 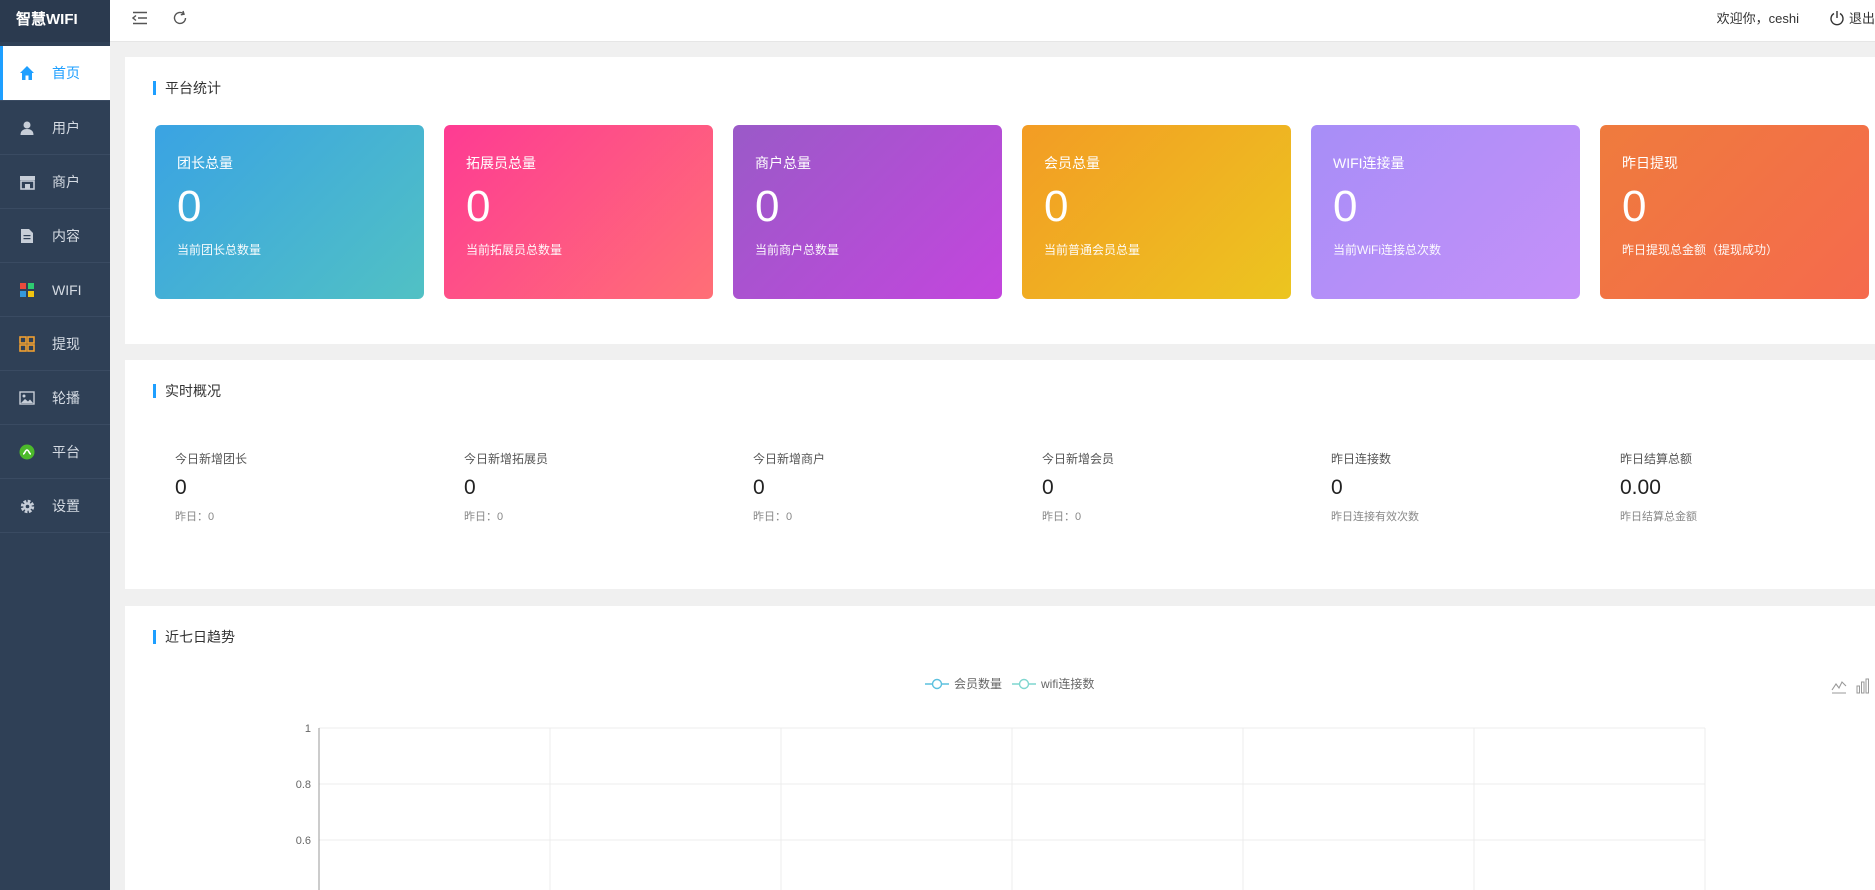 I want to click on user-icon, so click(x=27, y=128).